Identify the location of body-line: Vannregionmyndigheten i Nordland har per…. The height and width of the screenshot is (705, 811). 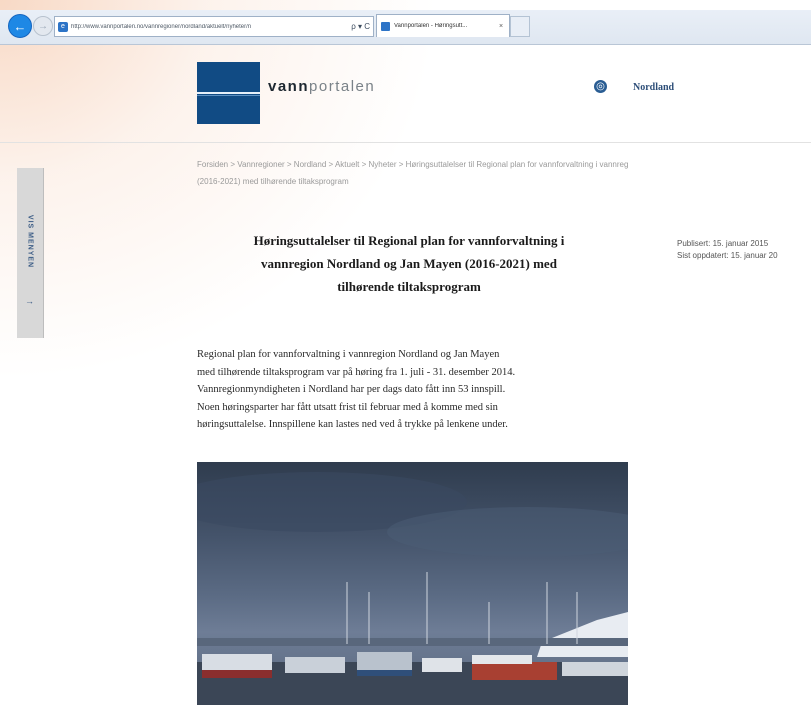
(351, 389).